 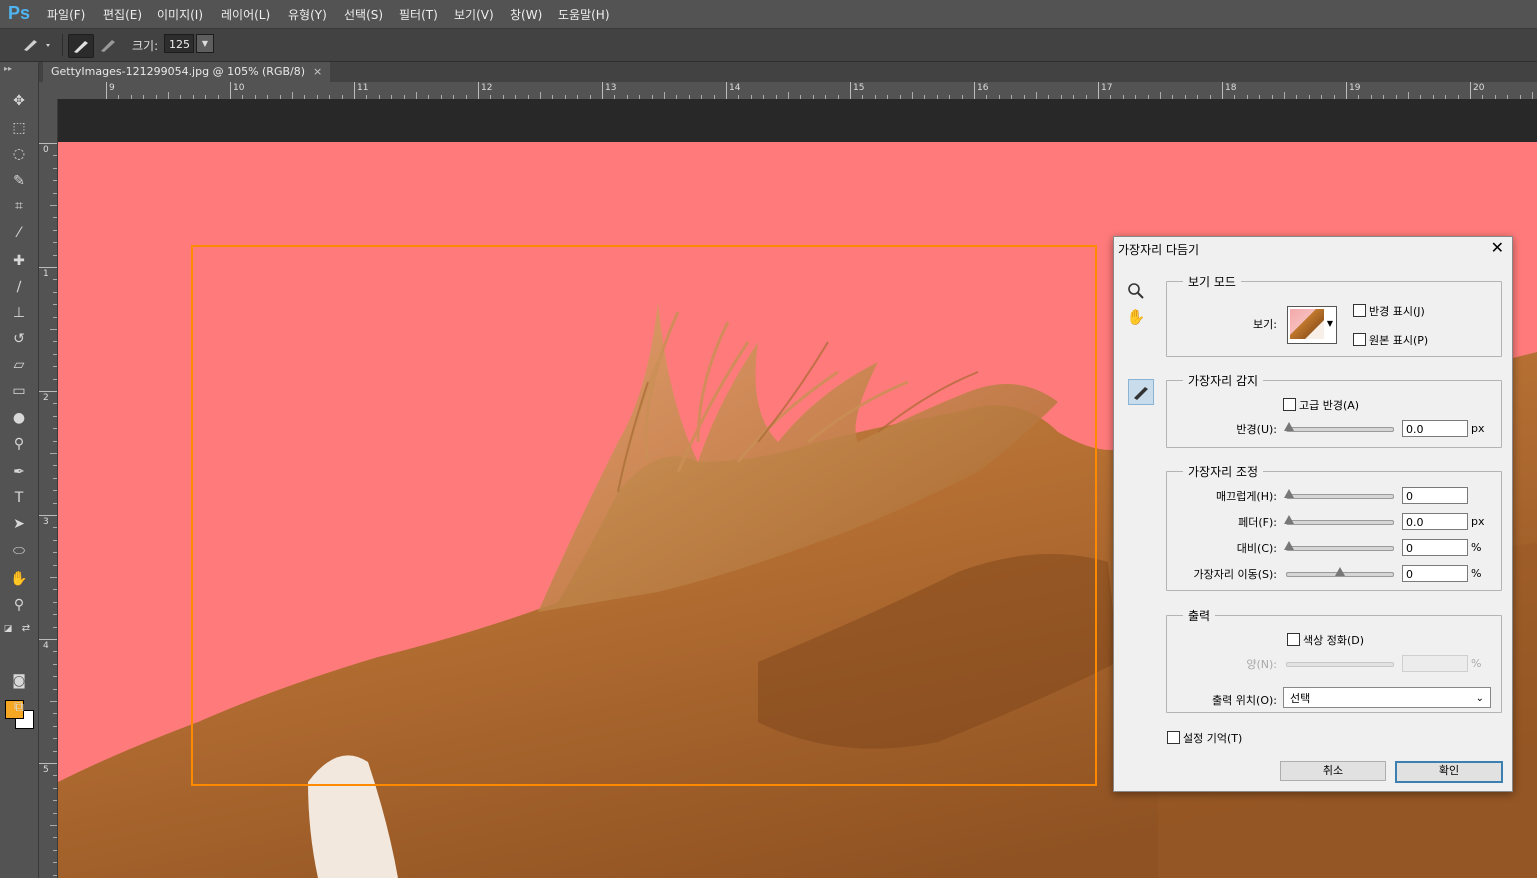 What do you see at coordinates (26, 629) in the screenshot?
I see `swap-colors-icon: ⇄` at bounding box center [26, 629].